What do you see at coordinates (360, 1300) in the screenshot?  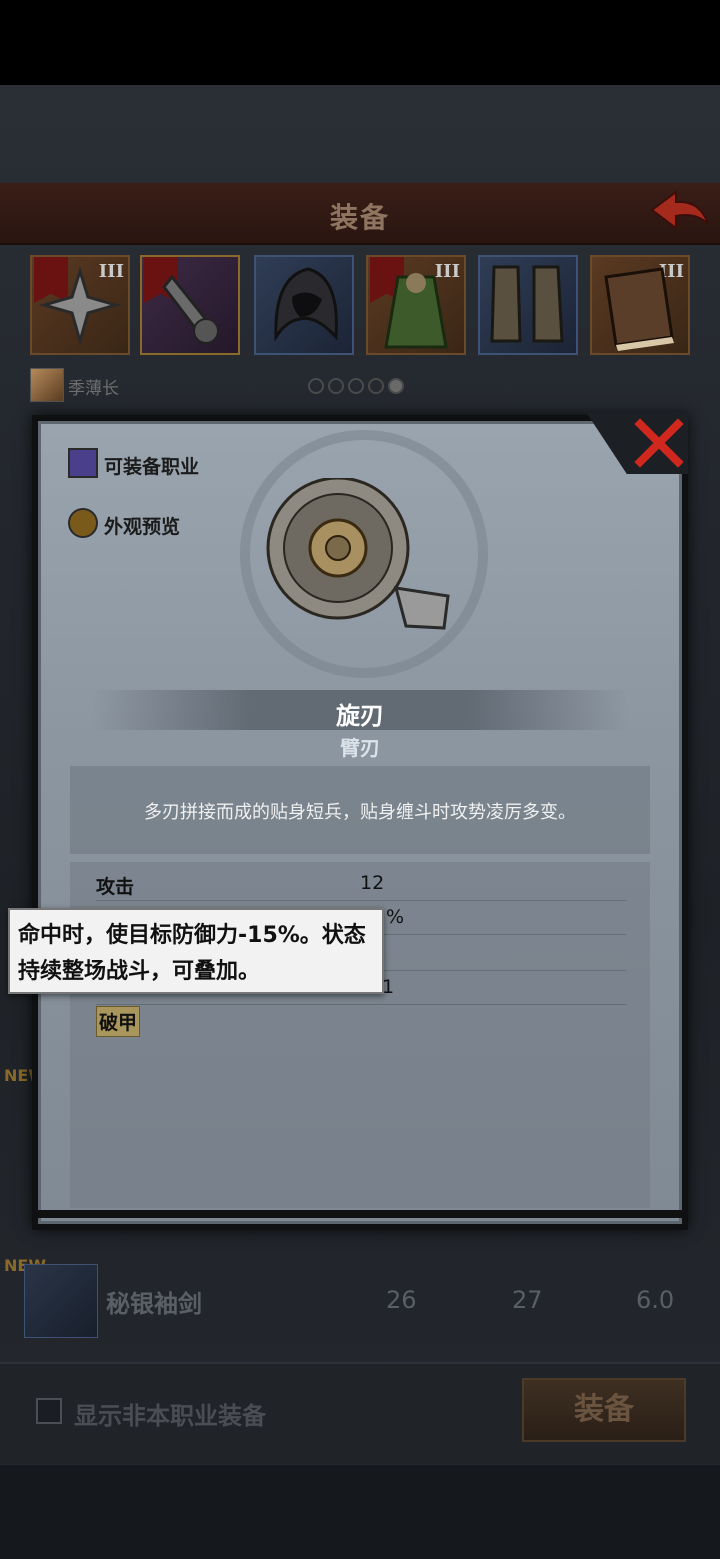 I see `list-item: 秘银袖剑 26 27 6.0` at bounding box center [360, 1300].